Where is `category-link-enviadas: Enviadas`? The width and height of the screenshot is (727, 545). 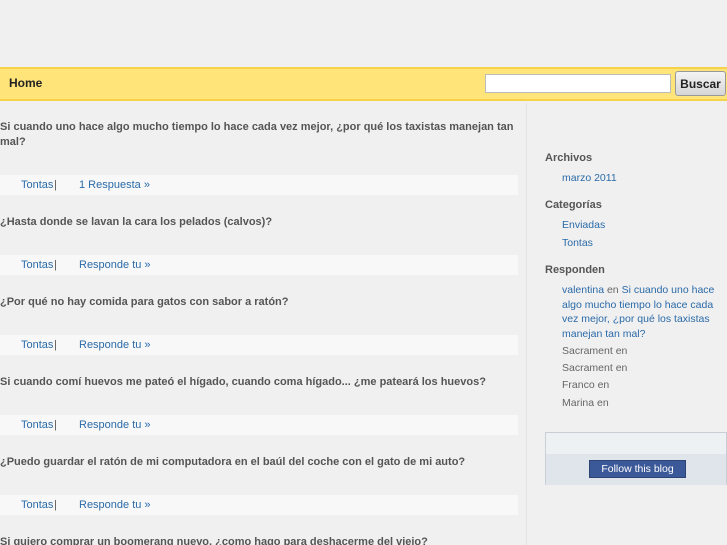 category-link-enviadas: Enviadas is located at coordinates (583, 225).